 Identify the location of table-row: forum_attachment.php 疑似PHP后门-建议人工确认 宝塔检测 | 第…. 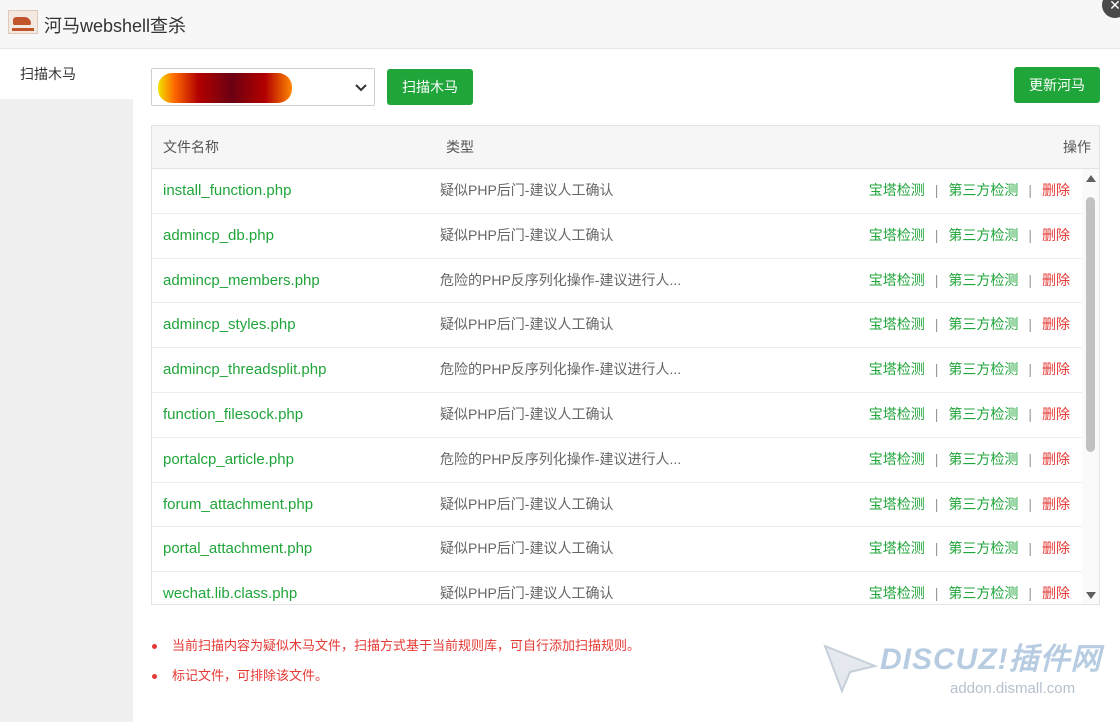
(617, 505).